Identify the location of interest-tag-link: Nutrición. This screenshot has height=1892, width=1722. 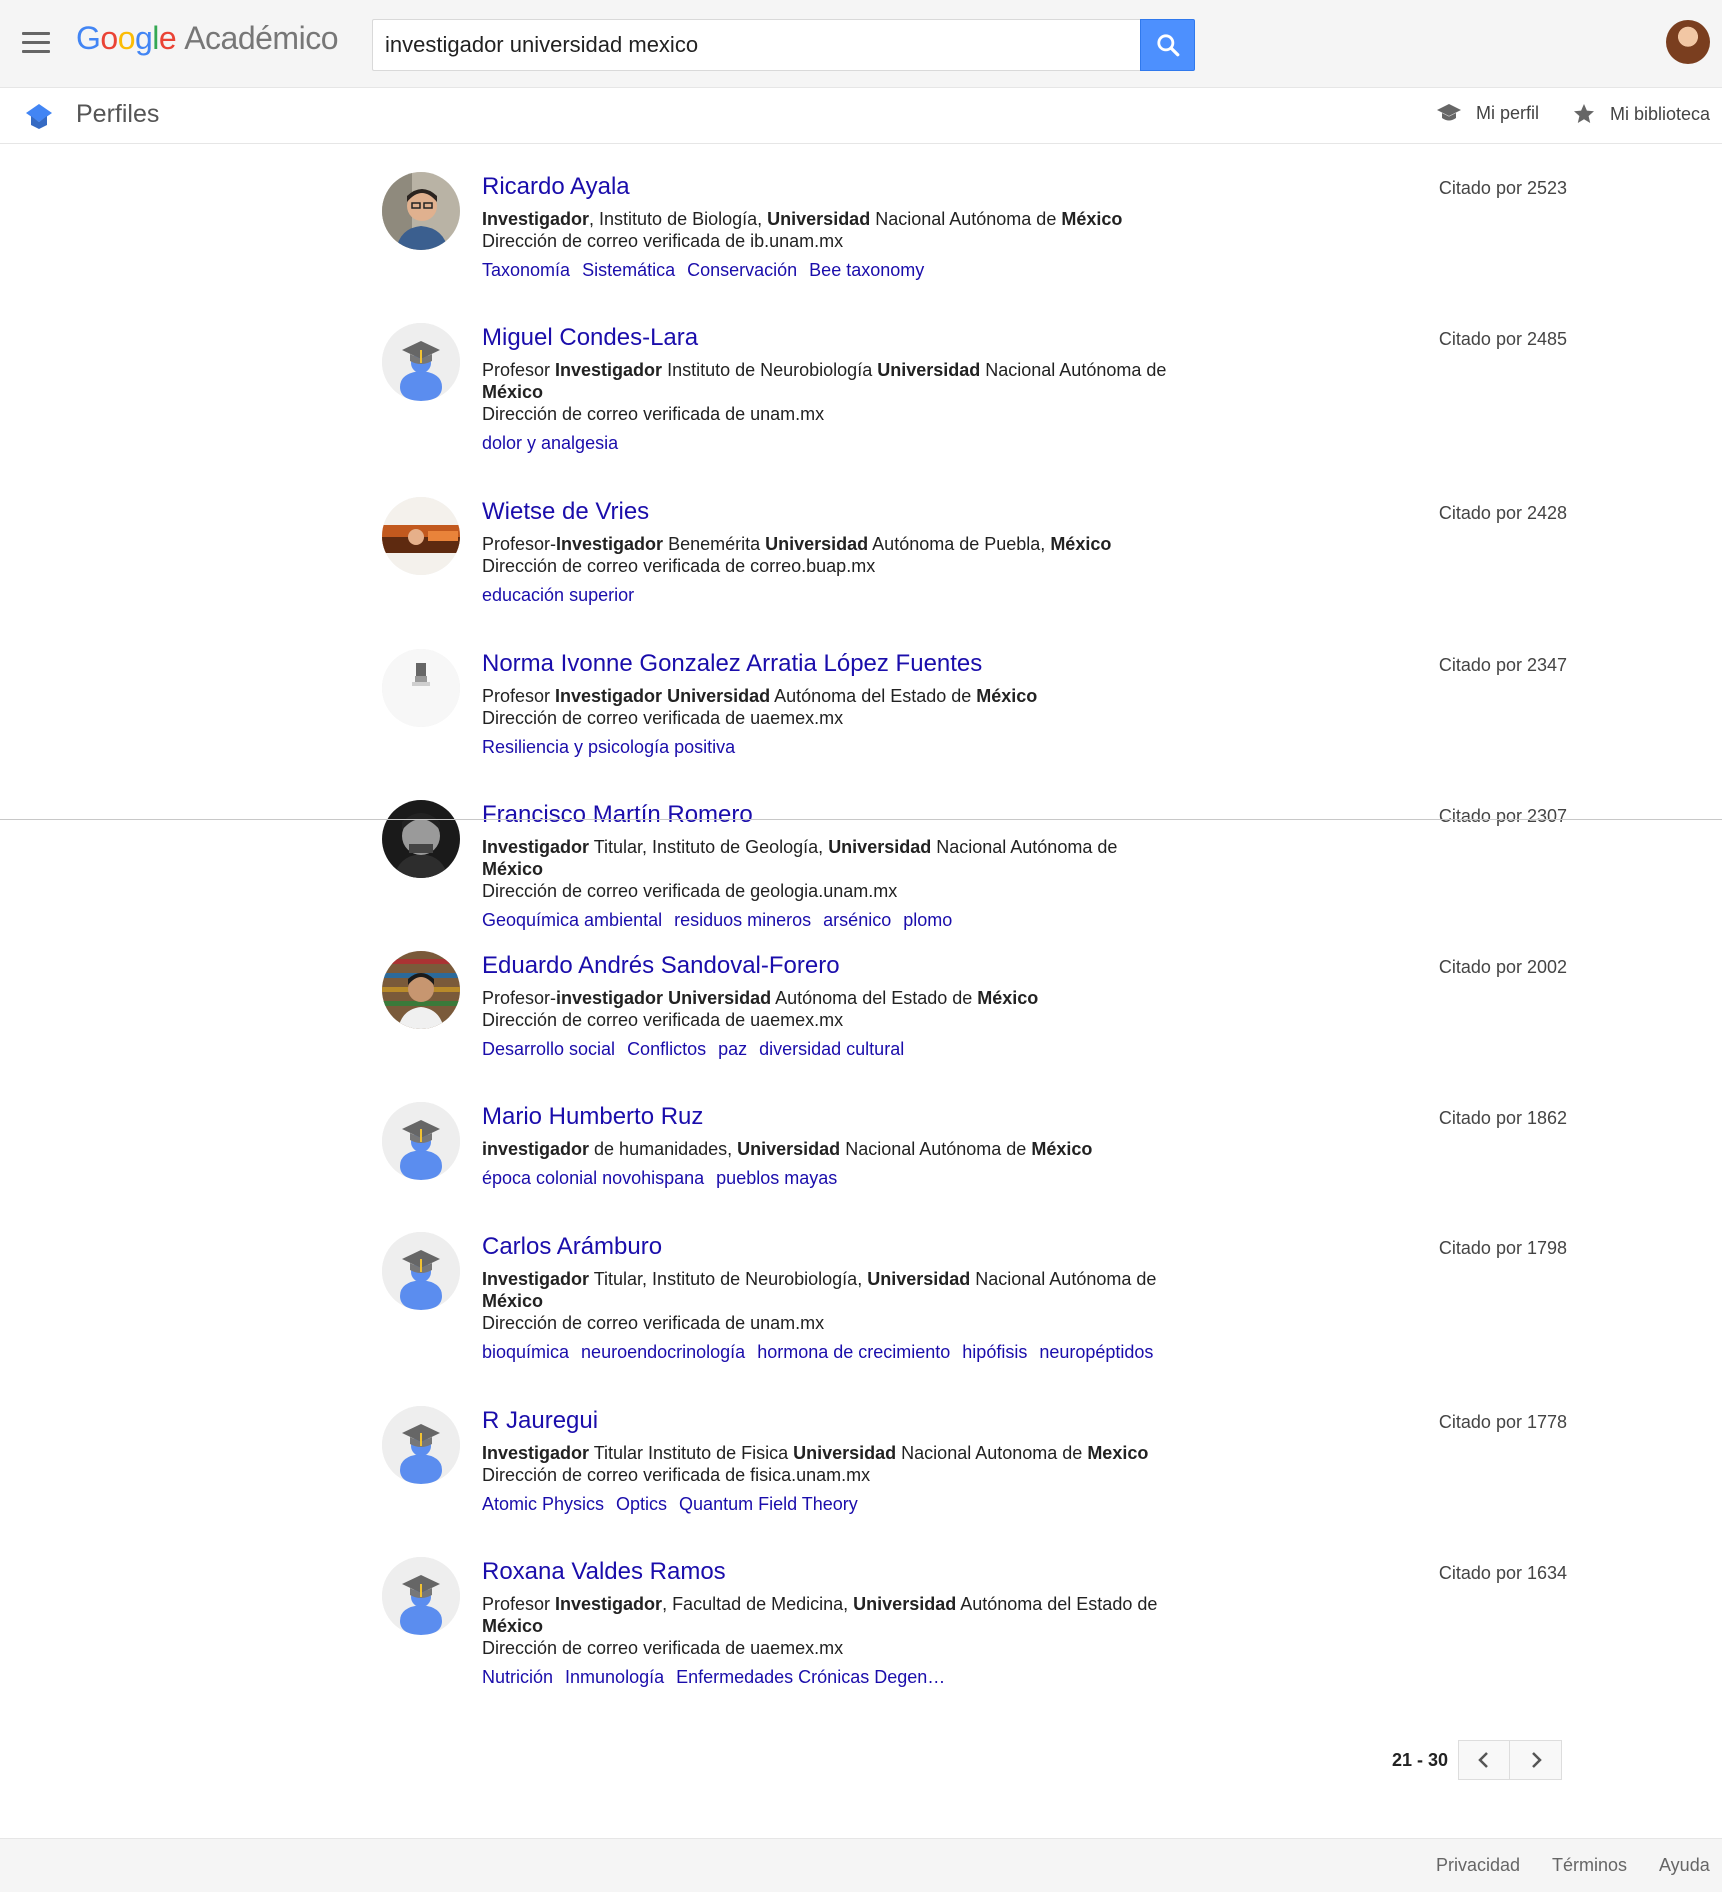
(517, 1677).